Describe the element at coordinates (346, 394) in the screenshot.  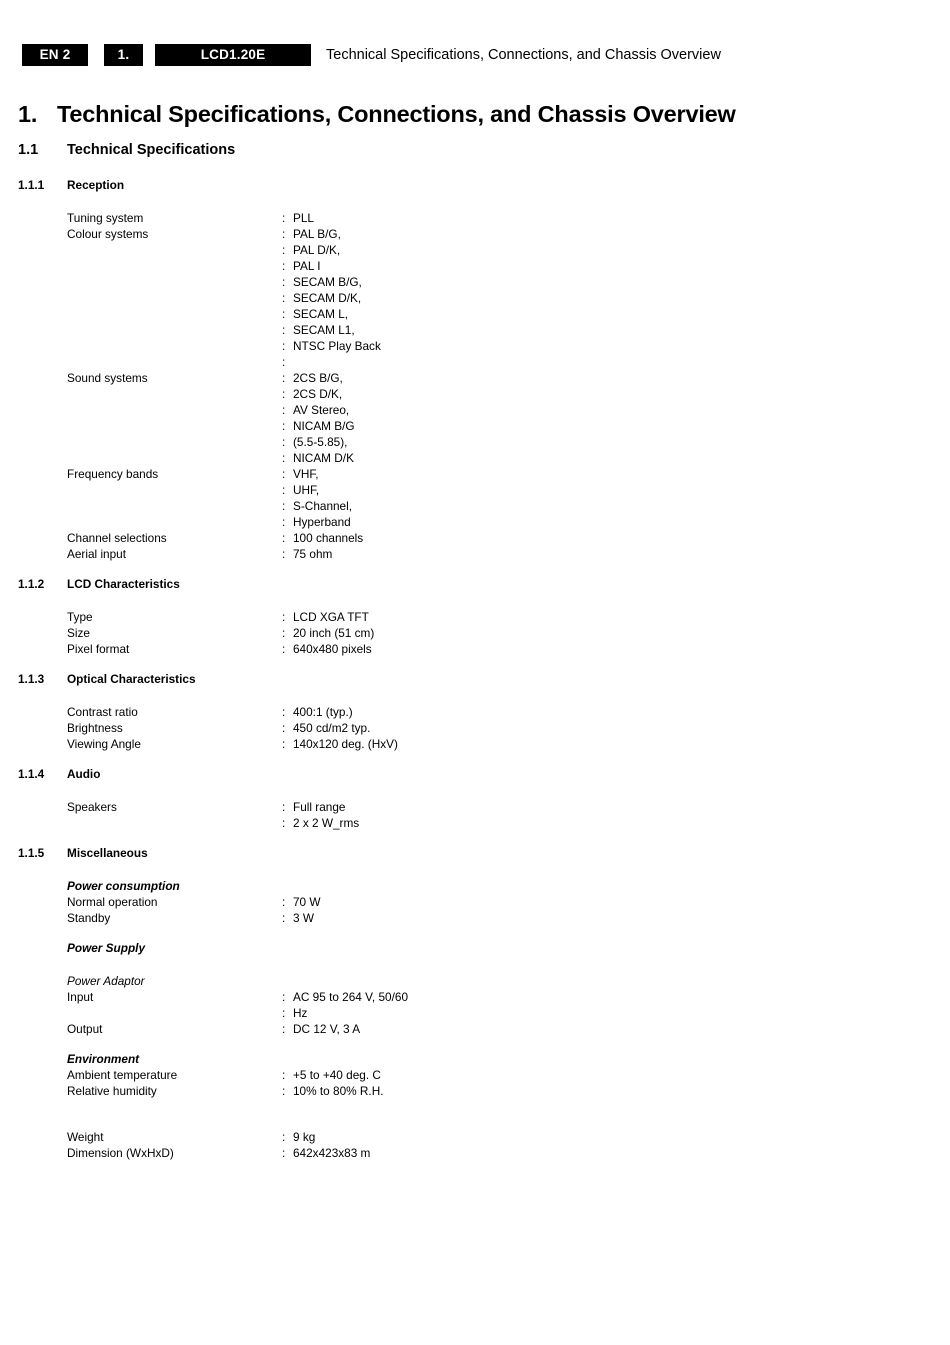
I see `spec-row: :2CS D/K,` at that location.